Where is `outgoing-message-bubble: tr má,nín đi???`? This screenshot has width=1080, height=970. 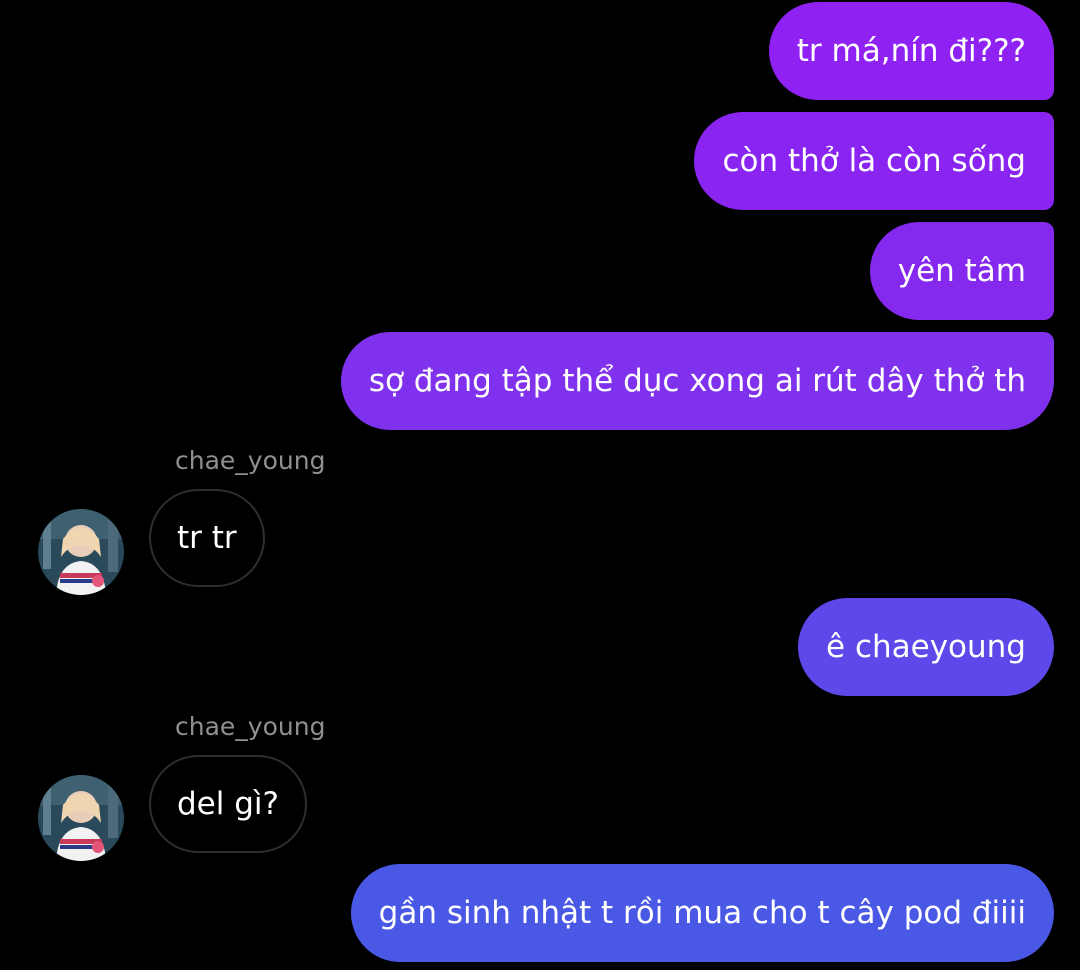 outgoing-message-bubble: tr má,nín đi??? is located at coordinates (911, 51).